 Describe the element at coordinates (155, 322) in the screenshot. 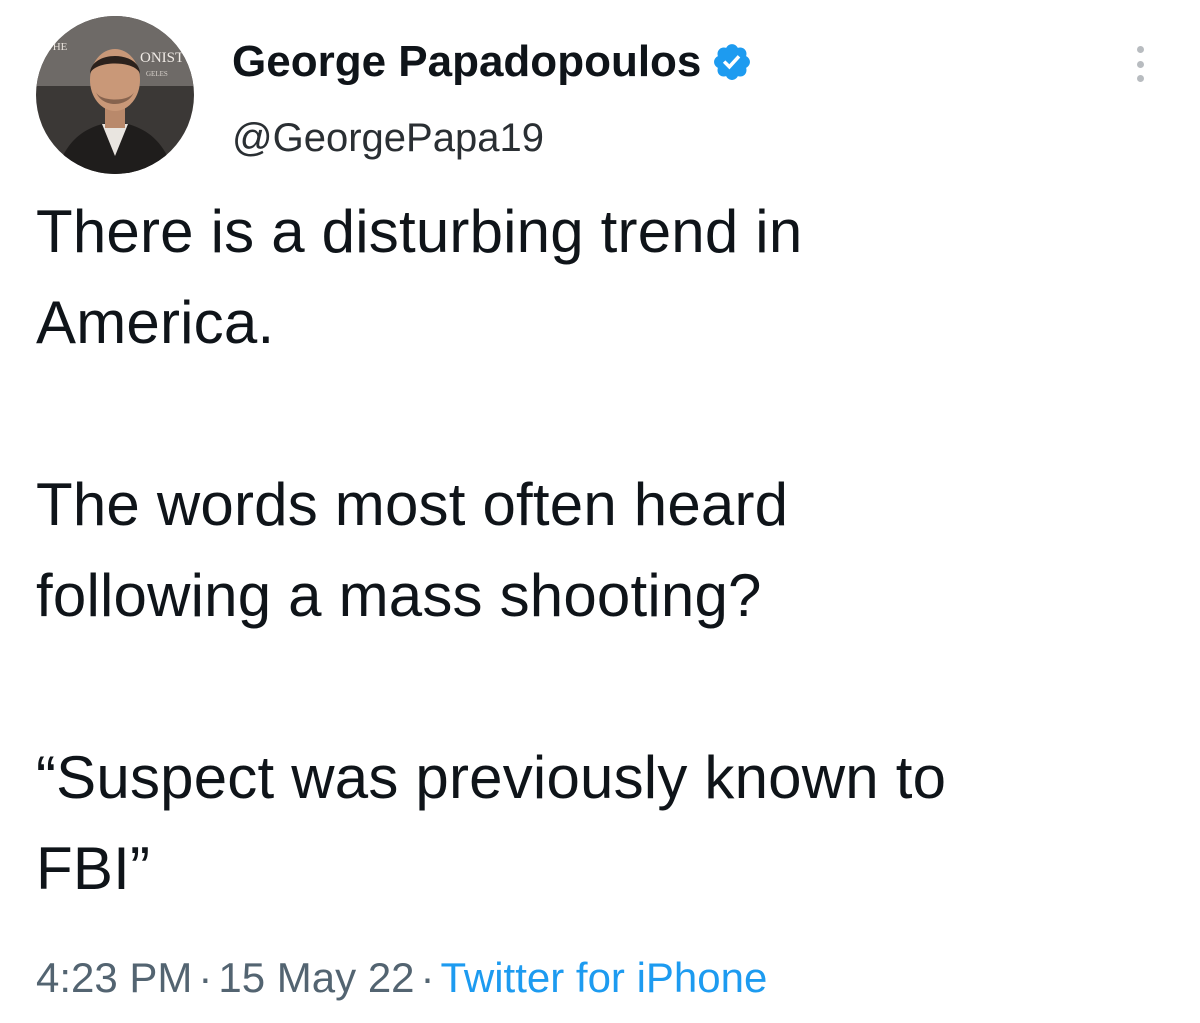

I see `tweet-line: America.` at that location.